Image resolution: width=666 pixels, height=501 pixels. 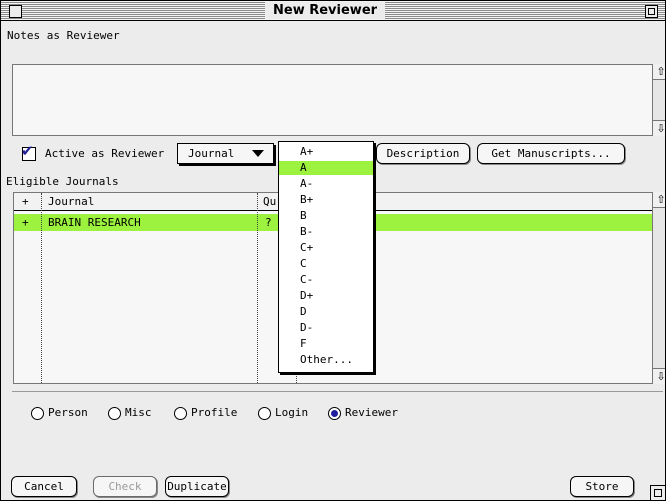 I want to click on radio-label: Reviewer, so click(x=371, y=412).